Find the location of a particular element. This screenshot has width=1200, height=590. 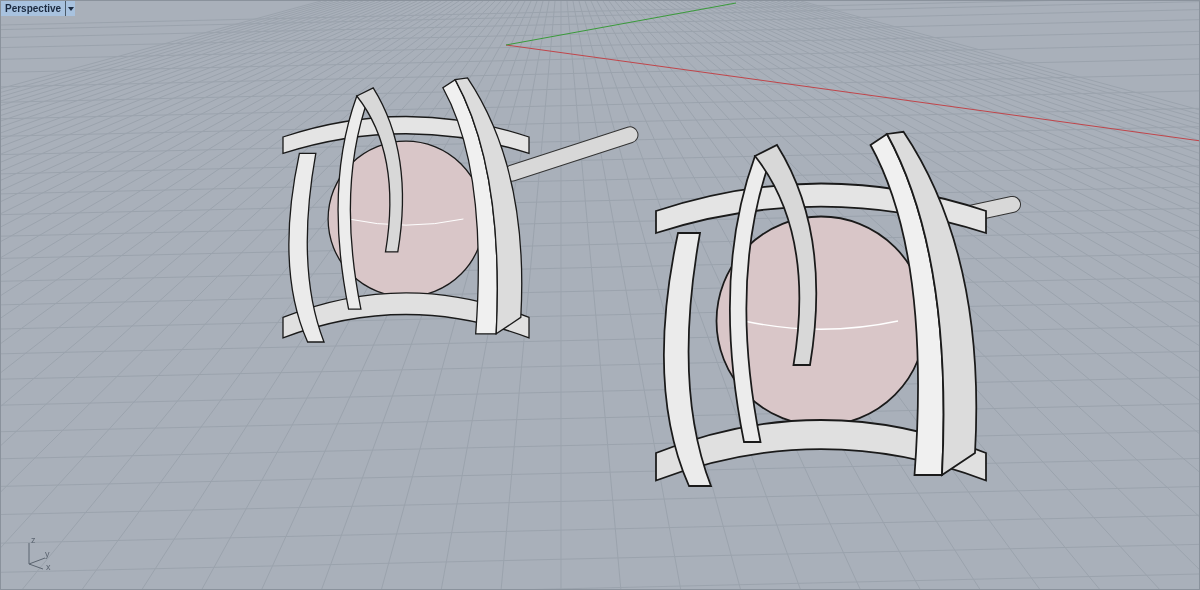

viewport-title-tab: Perspective is located at coordinates (33, 8).